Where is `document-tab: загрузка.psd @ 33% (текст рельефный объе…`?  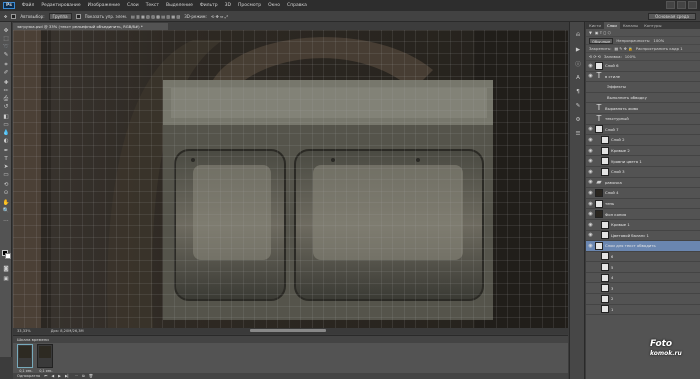
document-tab: загрузка.psd @ 33% (текст рельефный объе… is located at coordinates (90, 26).